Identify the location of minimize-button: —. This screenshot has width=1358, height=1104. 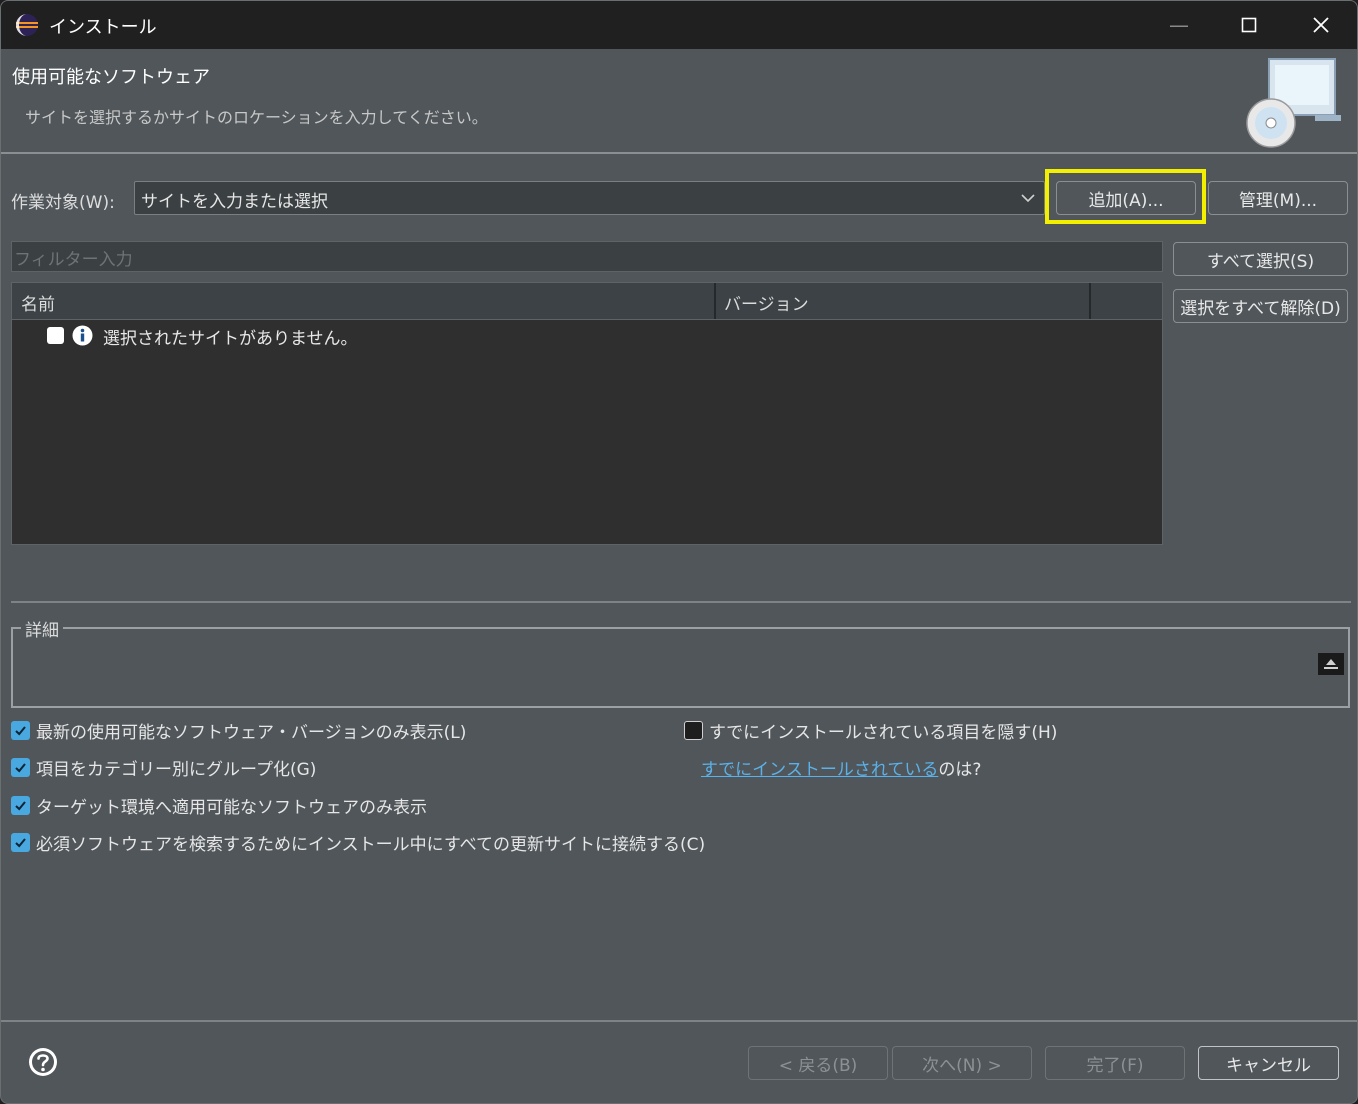
(1179, 25).